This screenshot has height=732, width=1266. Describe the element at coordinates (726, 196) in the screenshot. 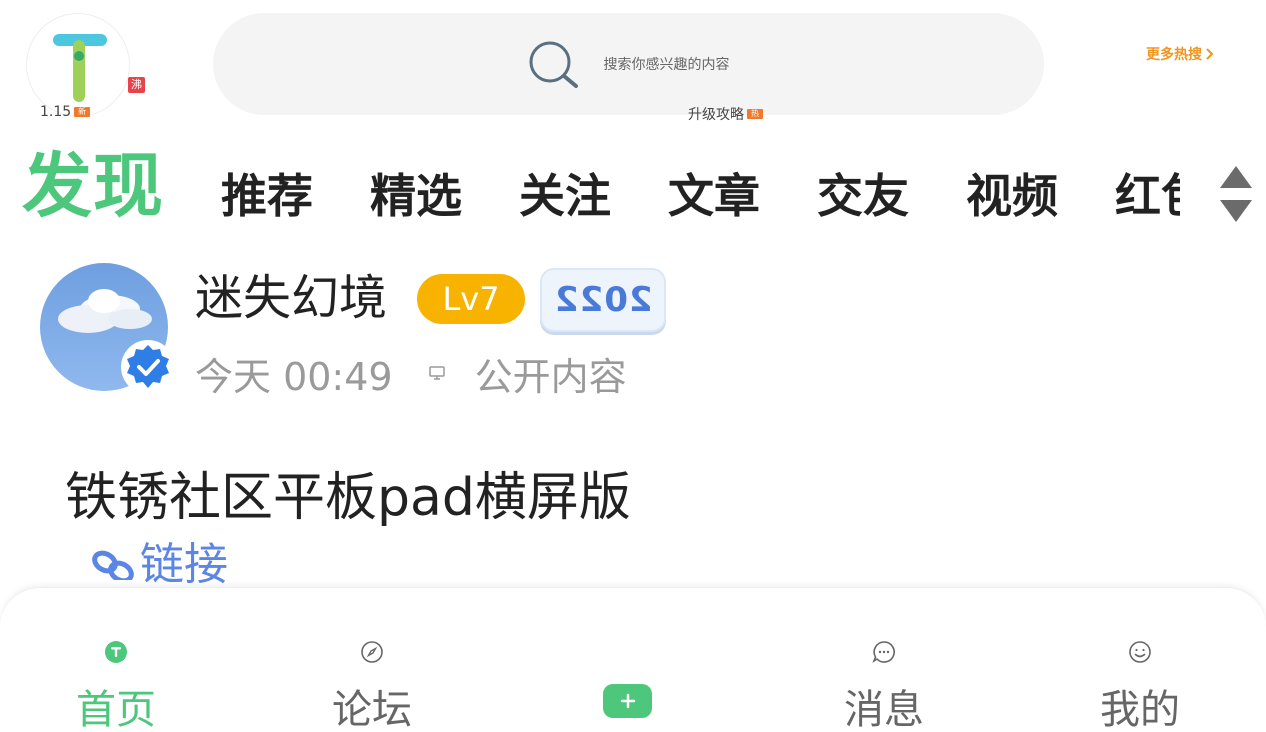

I see `tab-articles: 文章` at that location.